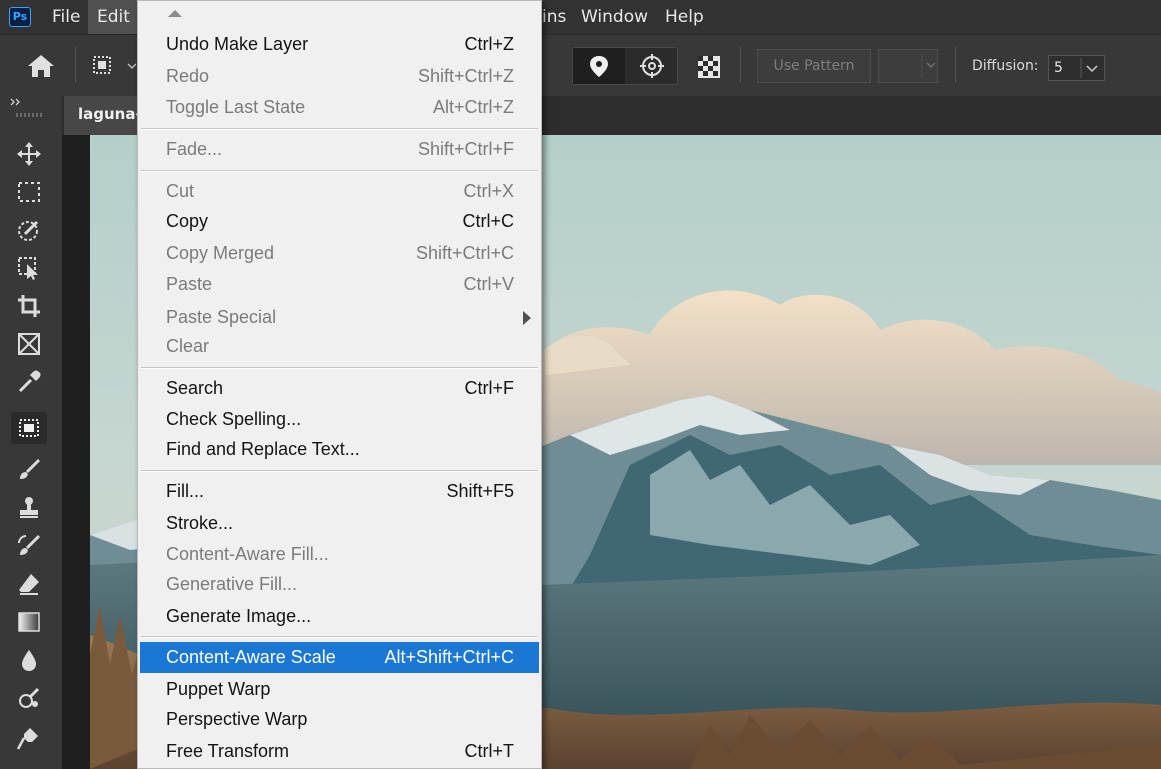 The height and width of the screenshot is (769, 1161). I want to click on object-selection-icon, so click(28, 268).